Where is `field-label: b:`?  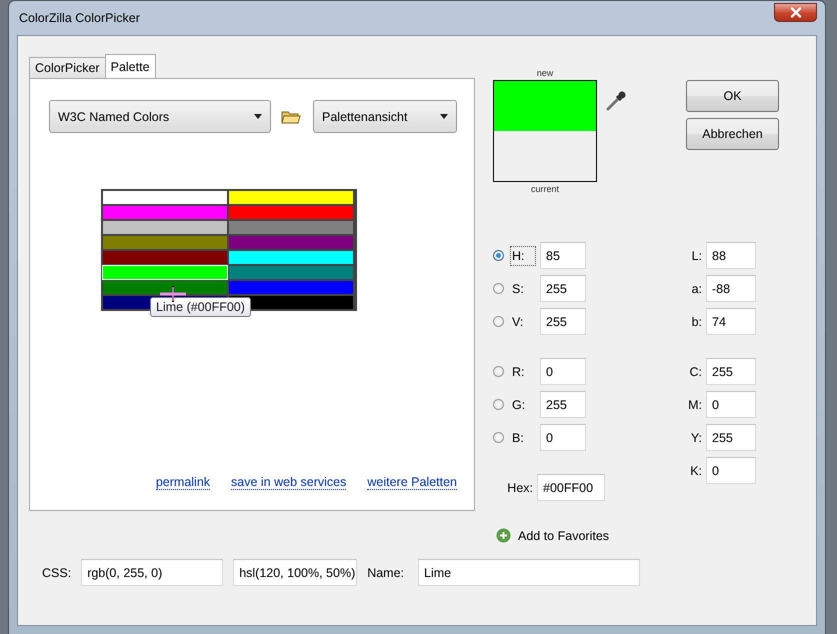
field-label: b: is located at coordinates (696, 321).